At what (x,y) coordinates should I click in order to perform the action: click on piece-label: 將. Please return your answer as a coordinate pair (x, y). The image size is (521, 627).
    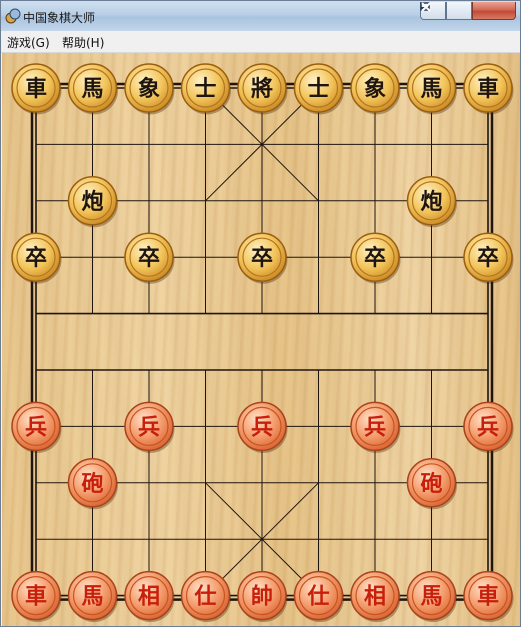
    Looking at the image, I should click on (262, 89).